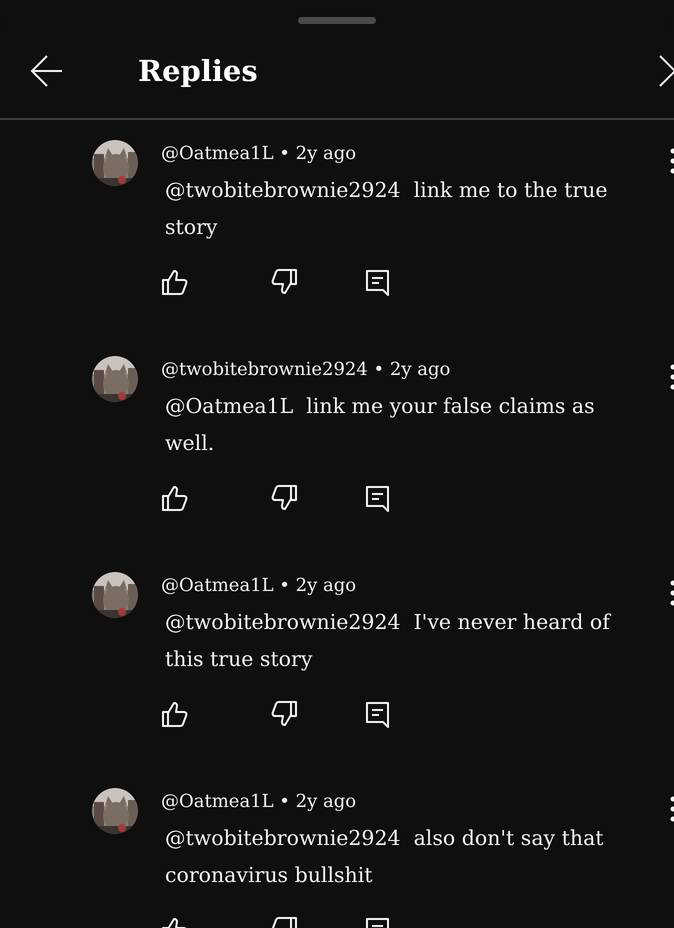 This screenshot has height=928, width=674. Describe the element at coordinates (386, 209) in the screenshot. I see `comment-text: @twobitebrownie2924 link me to the true story` at that location.